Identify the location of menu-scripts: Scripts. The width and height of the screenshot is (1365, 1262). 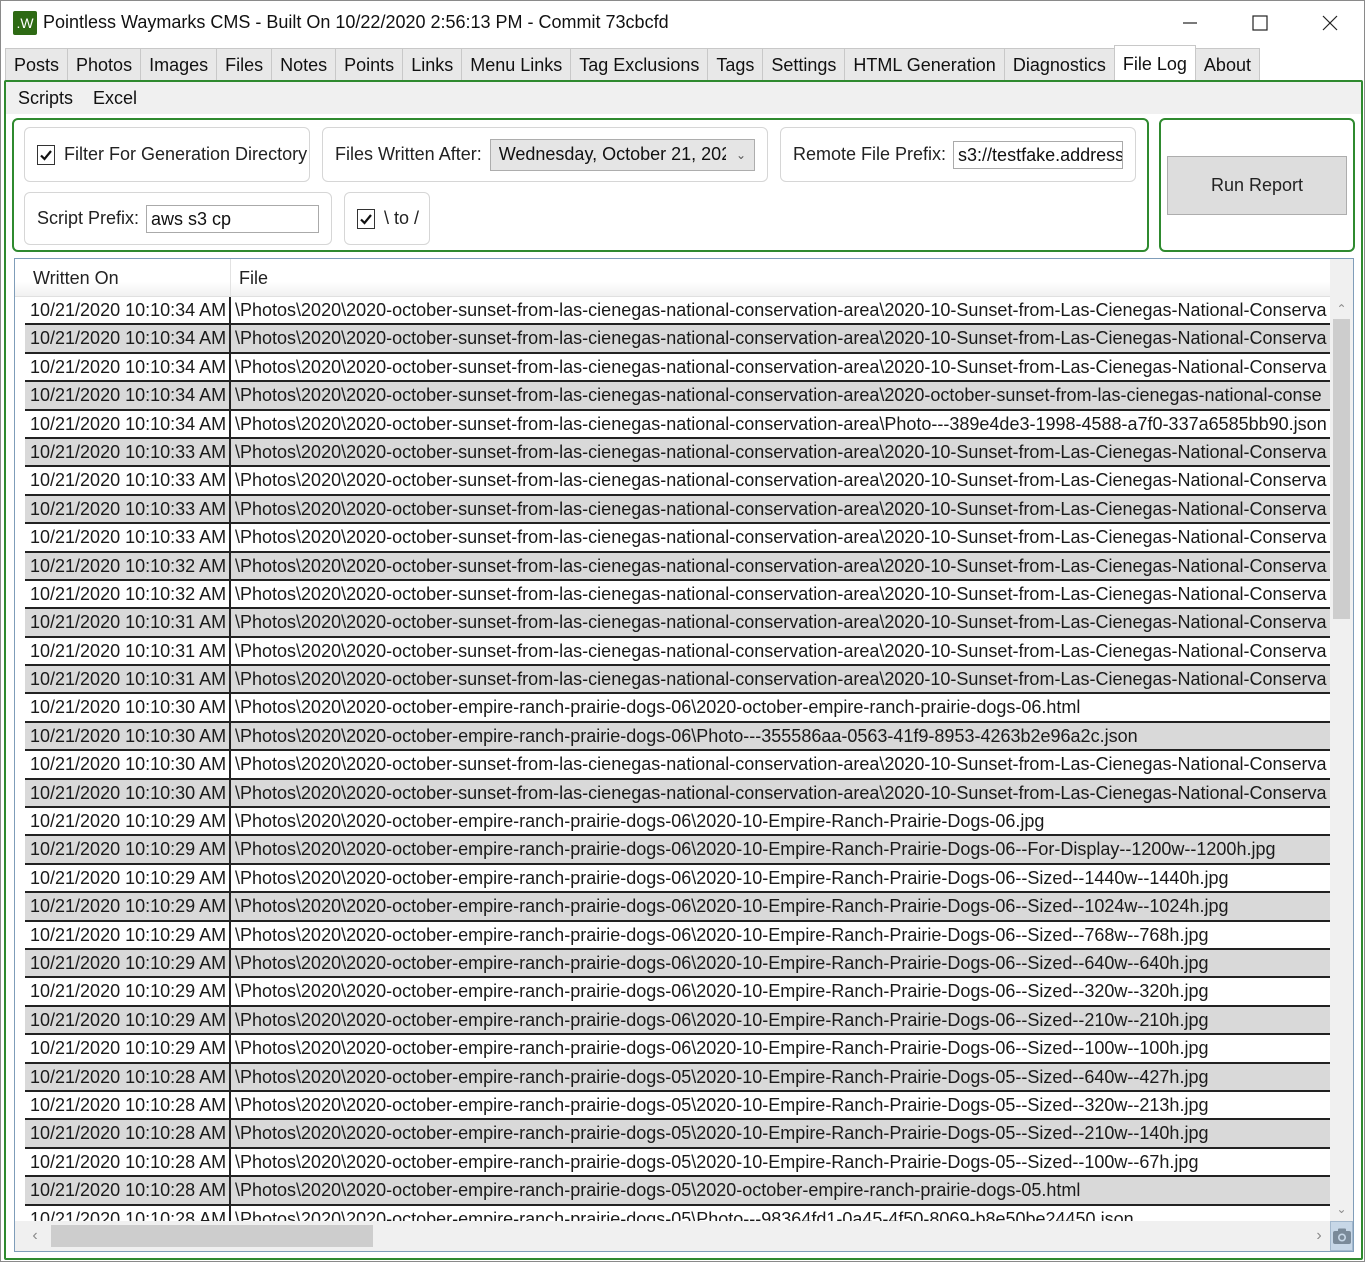
(49, 98).